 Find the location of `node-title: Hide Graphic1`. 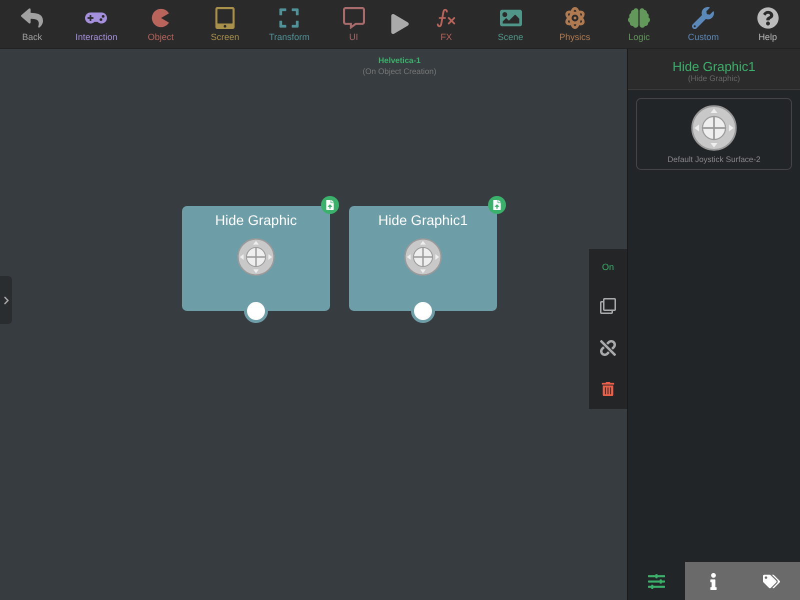

node-title: Hide Graphic1 is located at coordinates (423, 220).